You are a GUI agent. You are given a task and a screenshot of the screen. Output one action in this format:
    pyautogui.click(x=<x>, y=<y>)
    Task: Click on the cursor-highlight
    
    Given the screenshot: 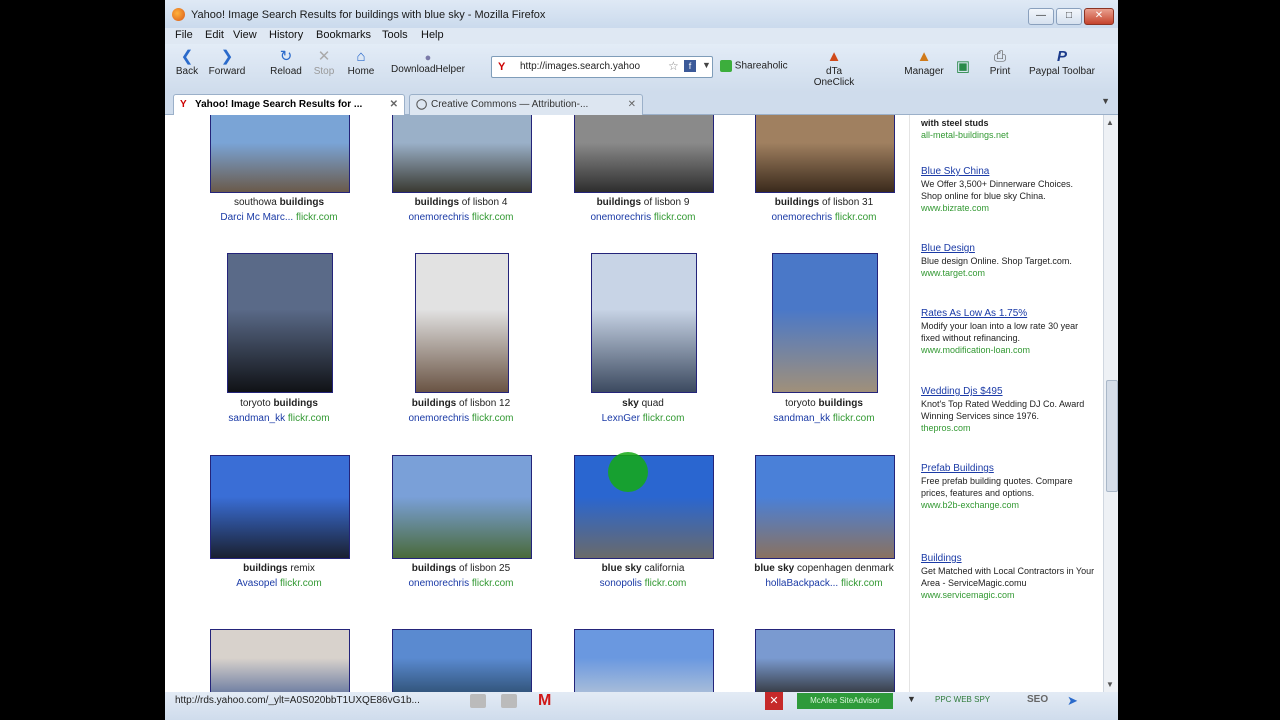 What is the action you would take?
    pyautogui.click(x=628, y=472)
    